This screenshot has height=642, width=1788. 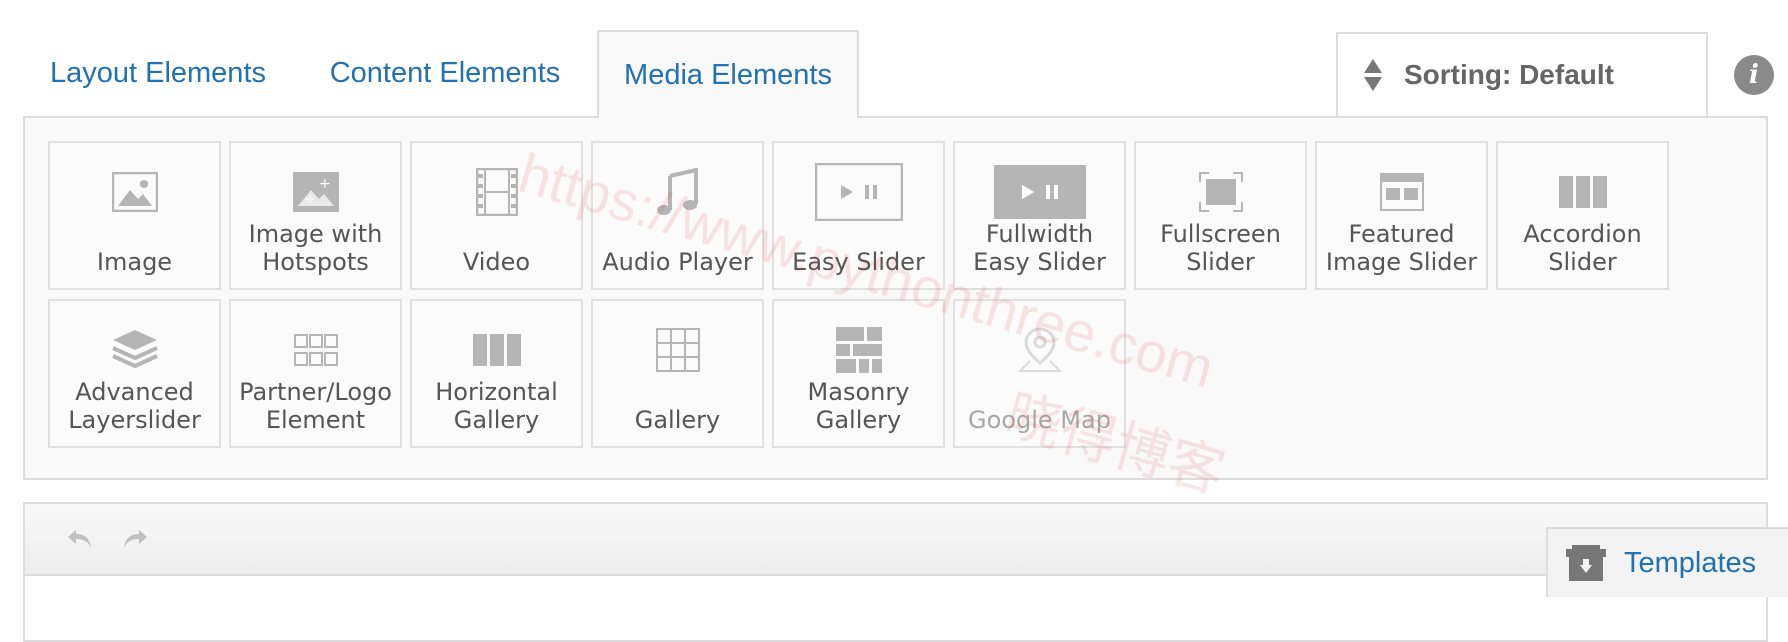 I want to click on templates-button: Templates, so click(x=1667, y=562).